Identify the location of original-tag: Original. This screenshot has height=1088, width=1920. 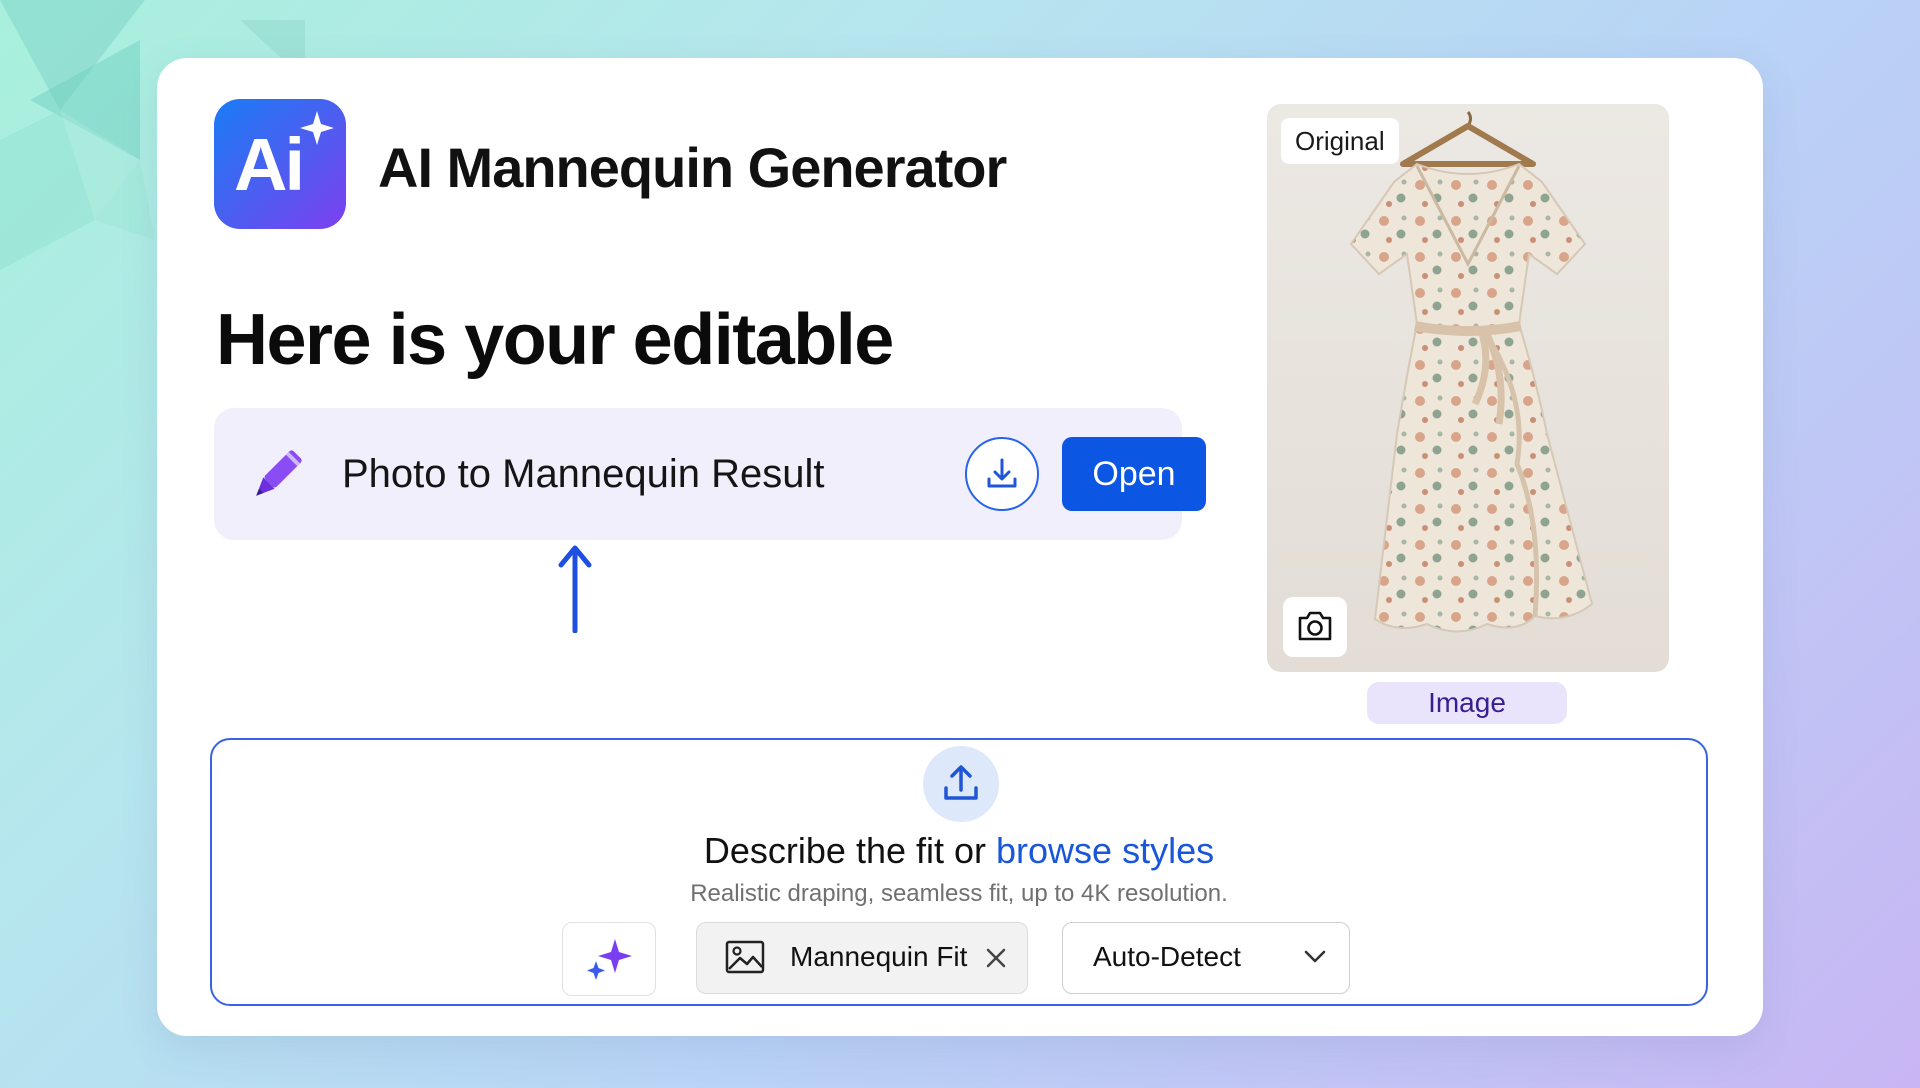
(1340, 141).